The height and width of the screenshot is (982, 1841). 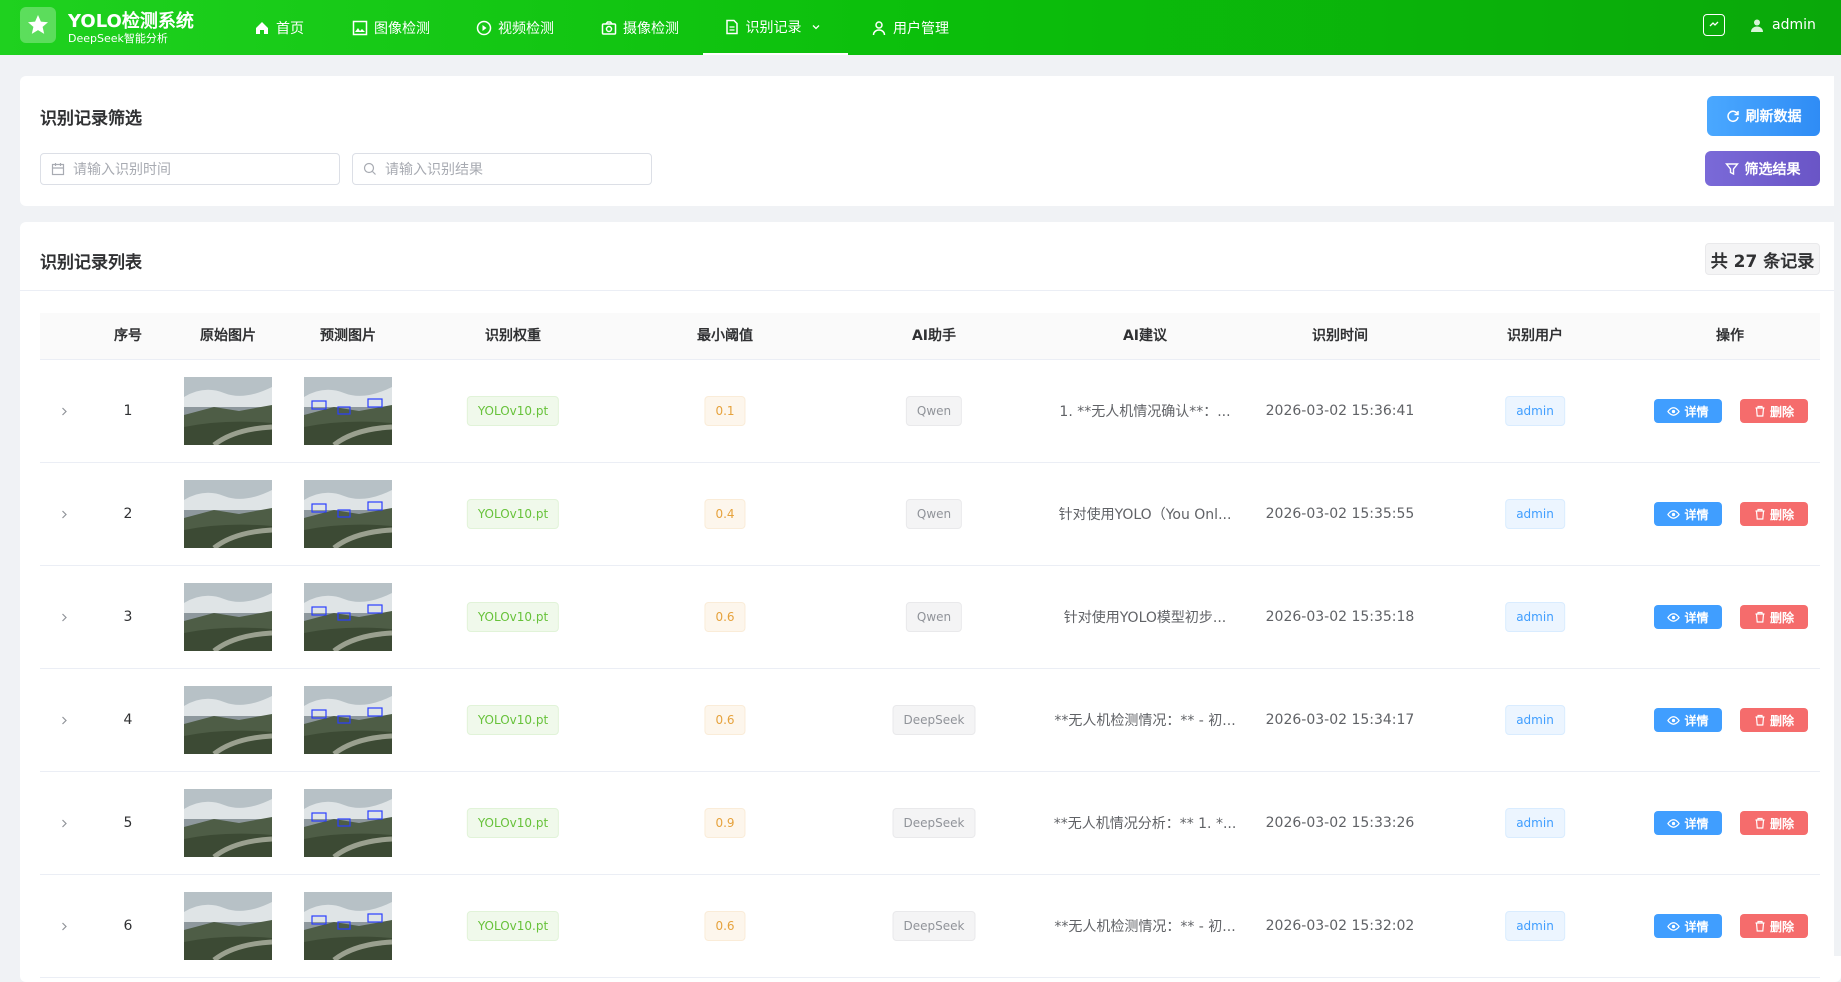 I want to click on nav-home: 首页, so click(x=279, y=27).